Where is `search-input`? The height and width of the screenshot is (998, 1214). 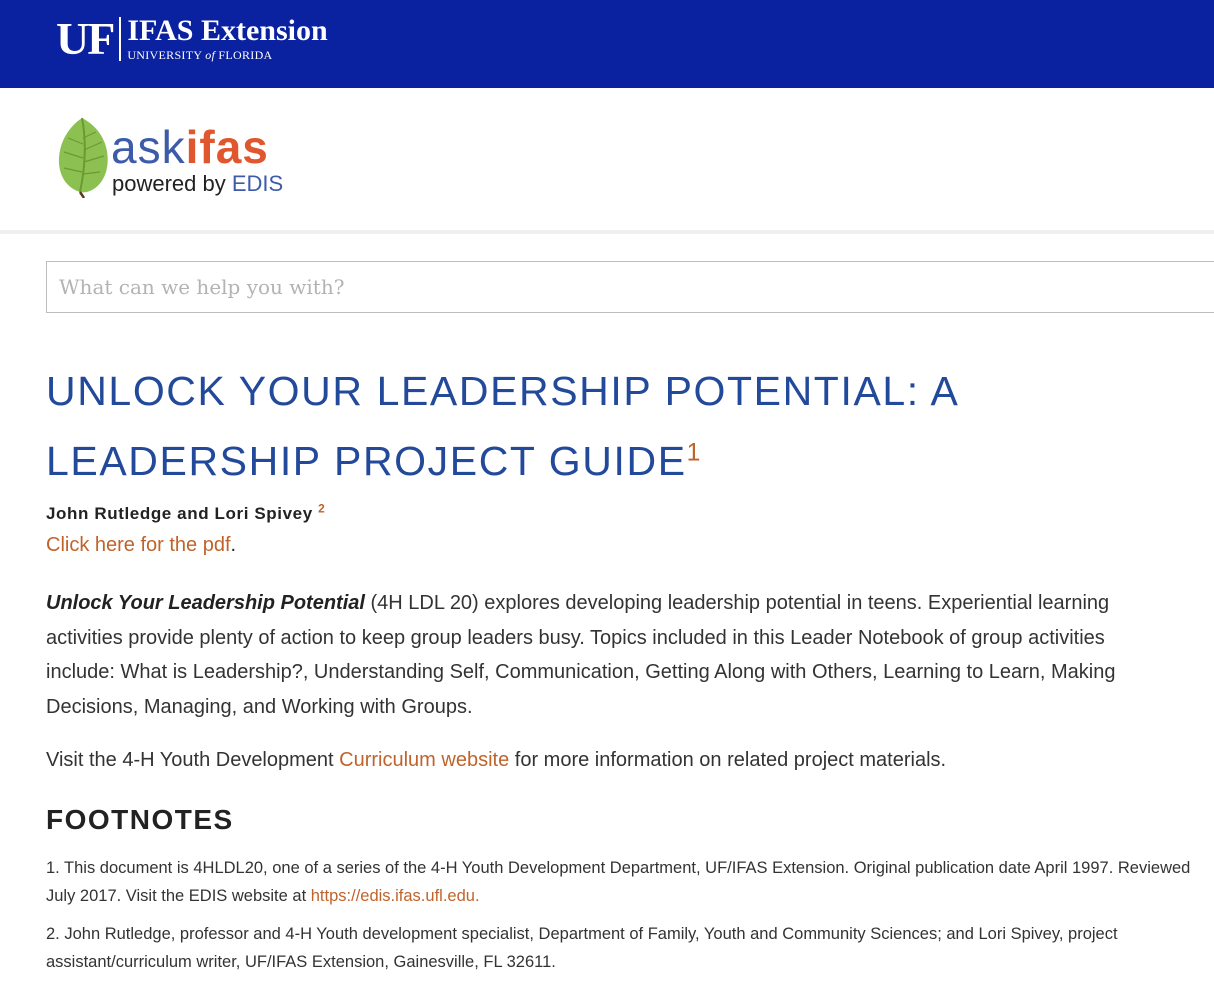
search-input is located at coordinates (630, 287).